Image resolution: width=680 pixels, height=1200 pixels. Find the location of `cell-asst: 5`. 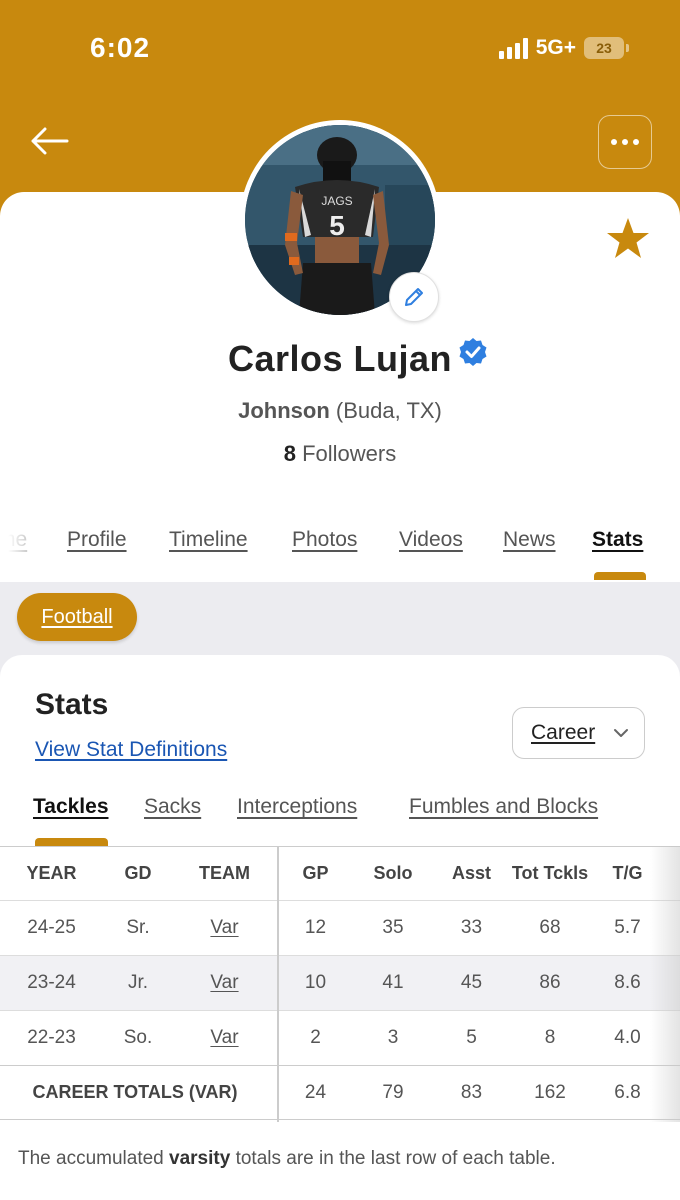

cell-asst: 5 is located at coordinates (471, 1037).